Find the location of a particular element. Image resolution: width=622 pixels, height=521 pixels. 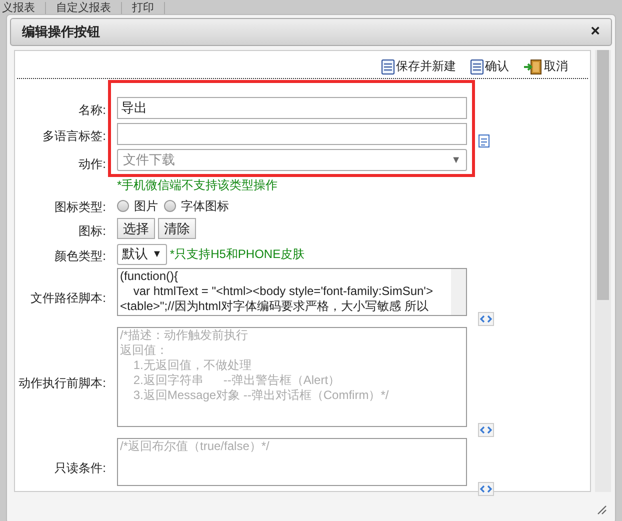

dropdown: 文件下载 ▼ is located at coordinates (292, 160).